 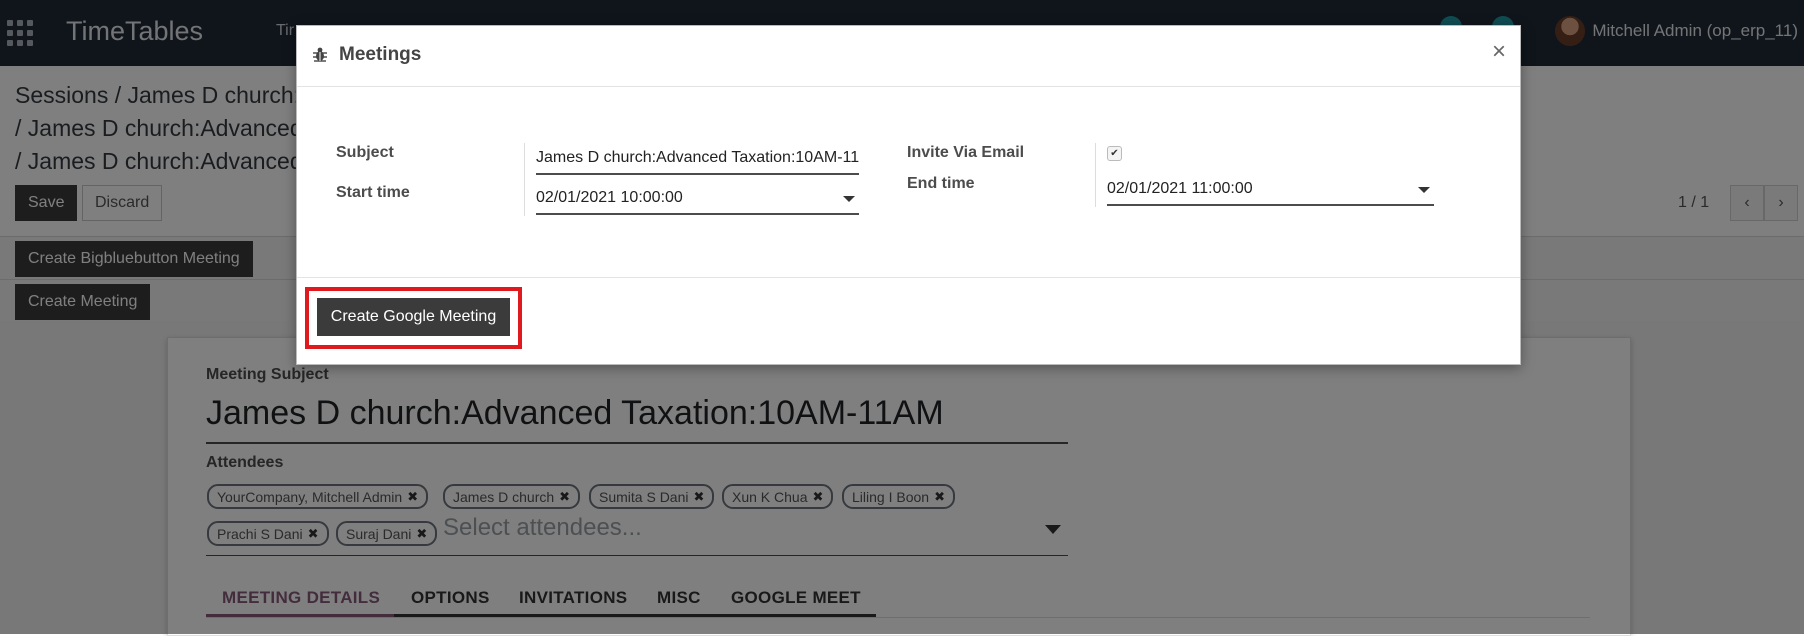 I want to click on dialog-footer: Create Google Meeting, so click(x=908, y=321).